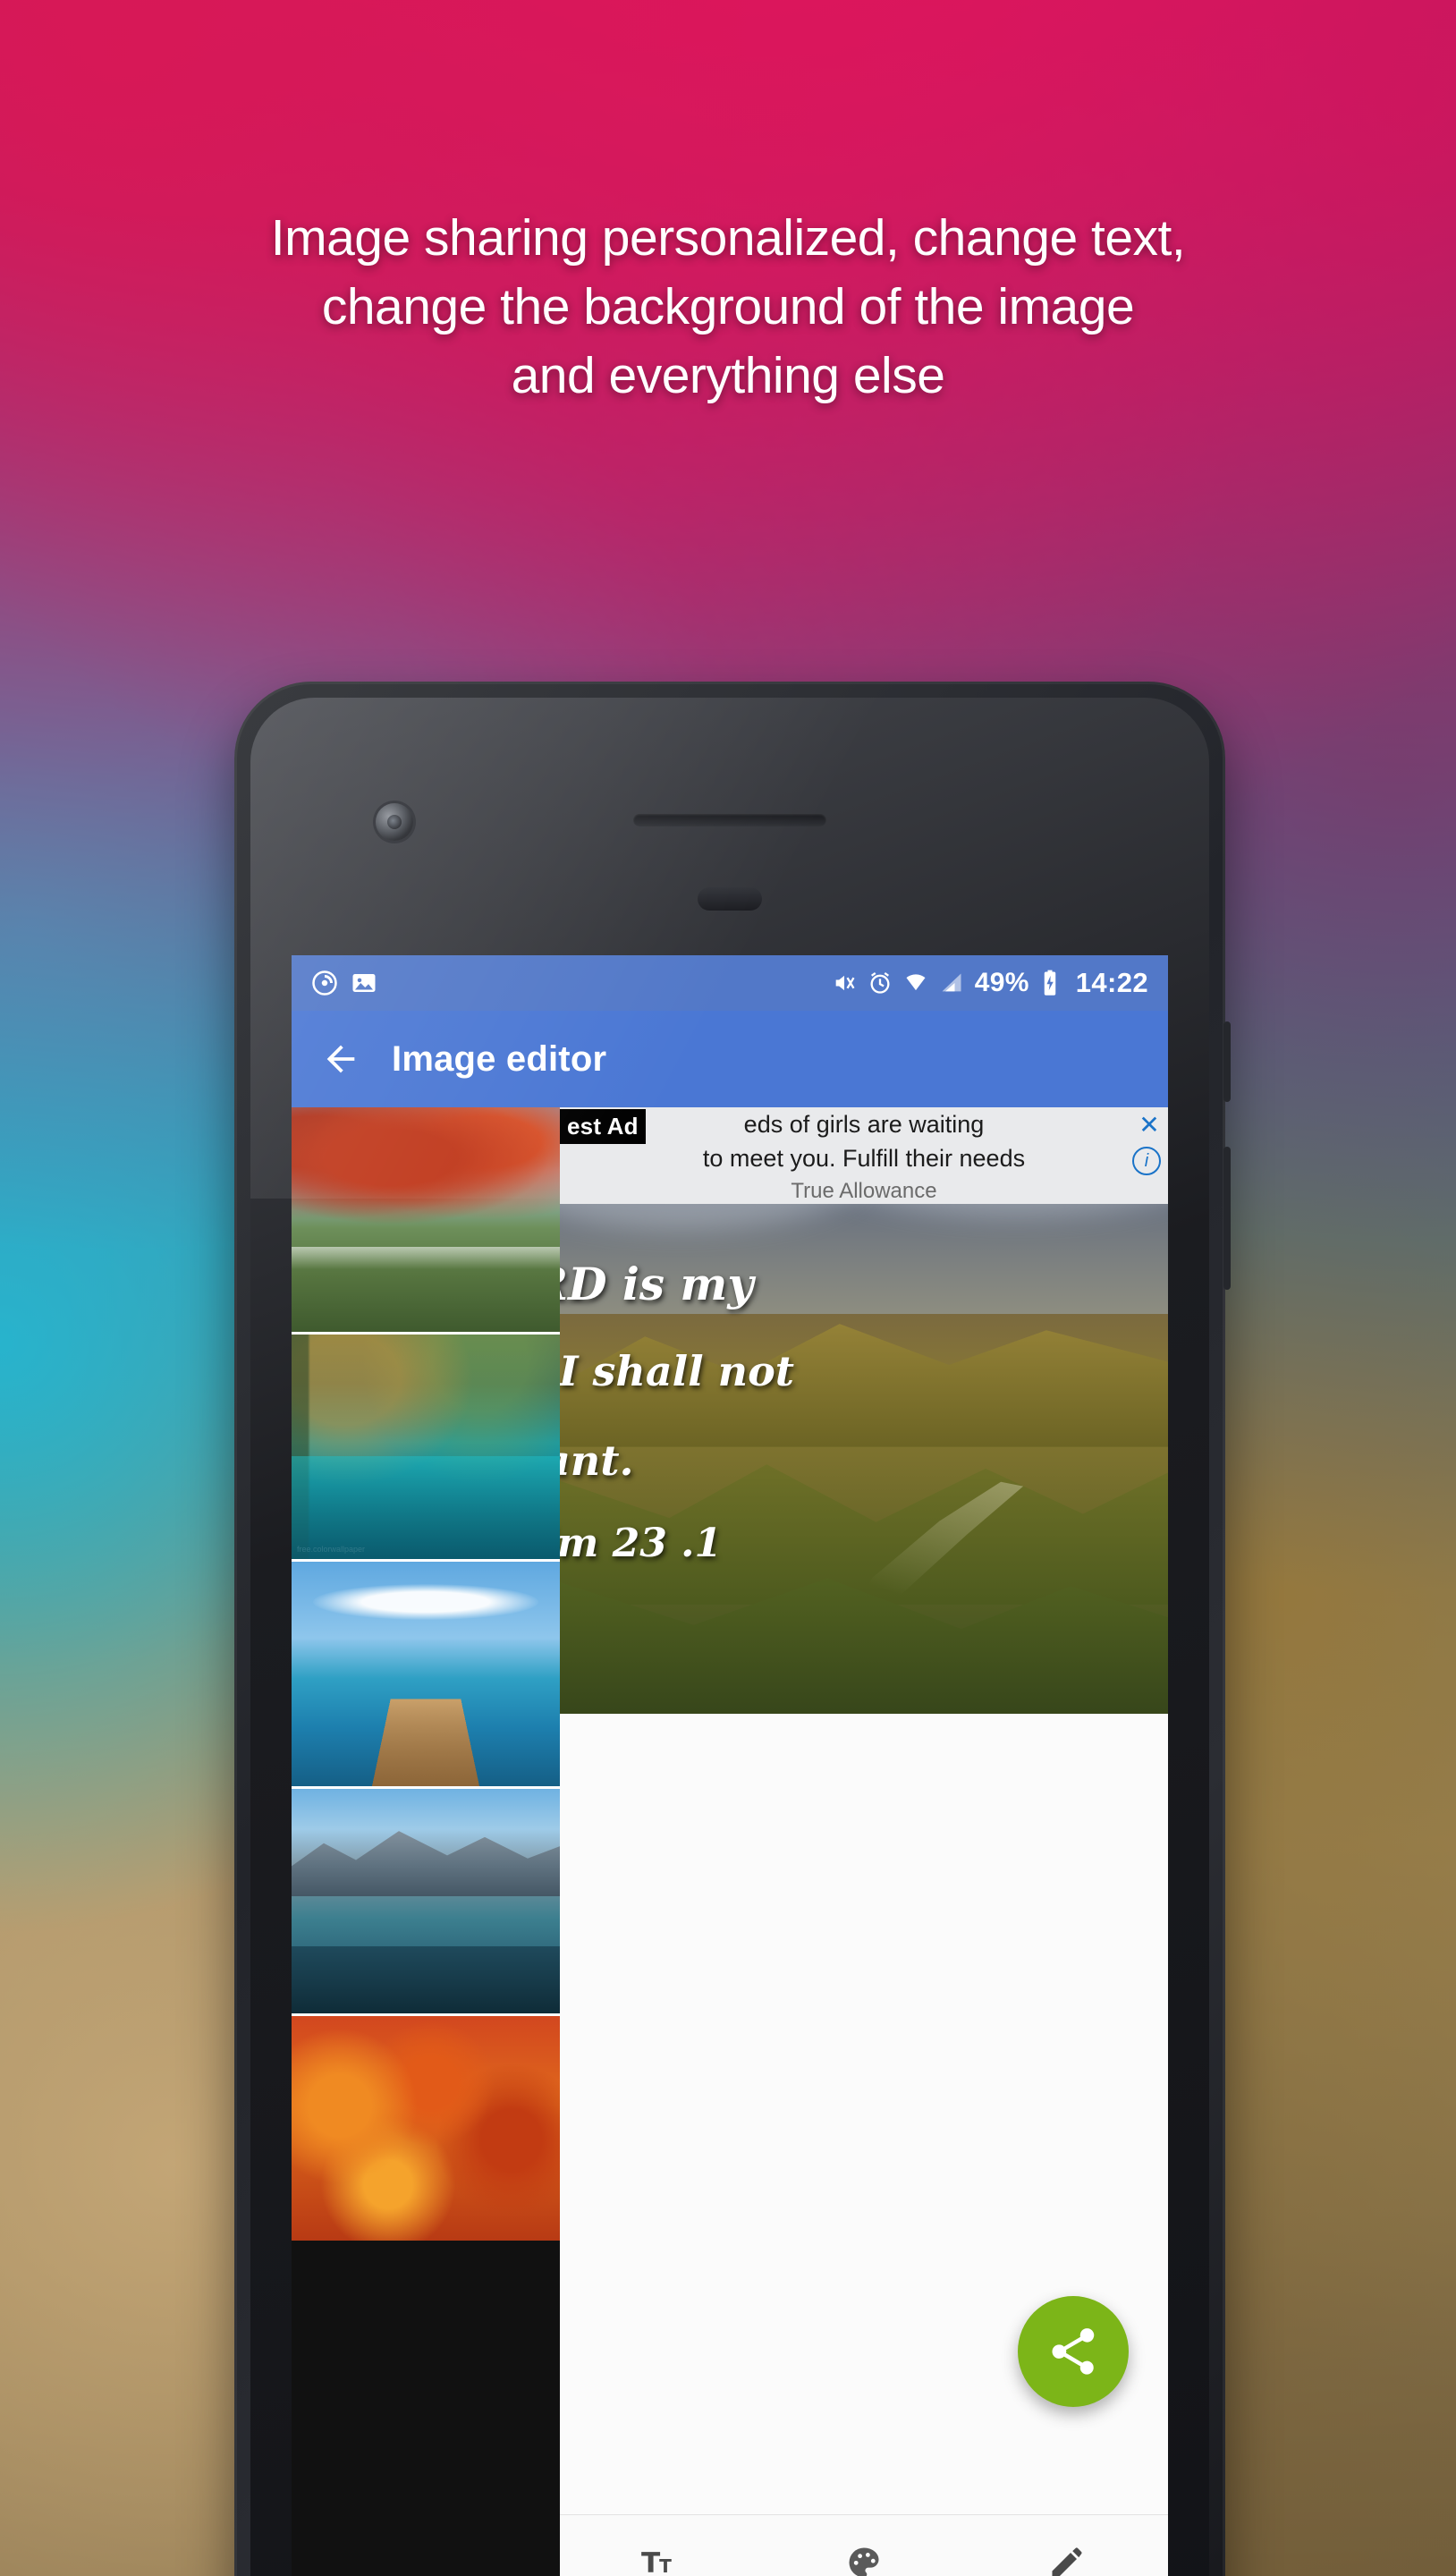 Image resolution: width=1456 pixels, height=2576 pixels. I want to click on overlay-text-line: ORD is my, so click(657, 1284).